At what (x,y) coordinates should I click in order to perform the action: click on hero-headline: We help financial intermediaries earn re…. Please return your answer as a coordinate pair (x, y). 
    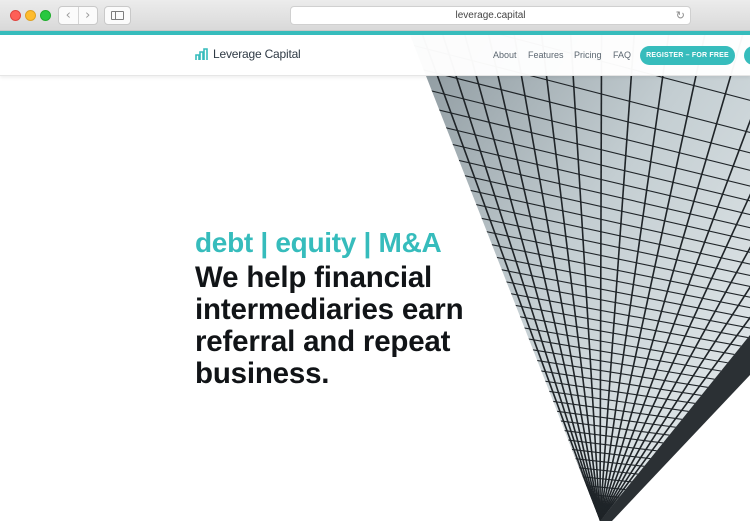
    Looking at the image, I should click on (329, 325).